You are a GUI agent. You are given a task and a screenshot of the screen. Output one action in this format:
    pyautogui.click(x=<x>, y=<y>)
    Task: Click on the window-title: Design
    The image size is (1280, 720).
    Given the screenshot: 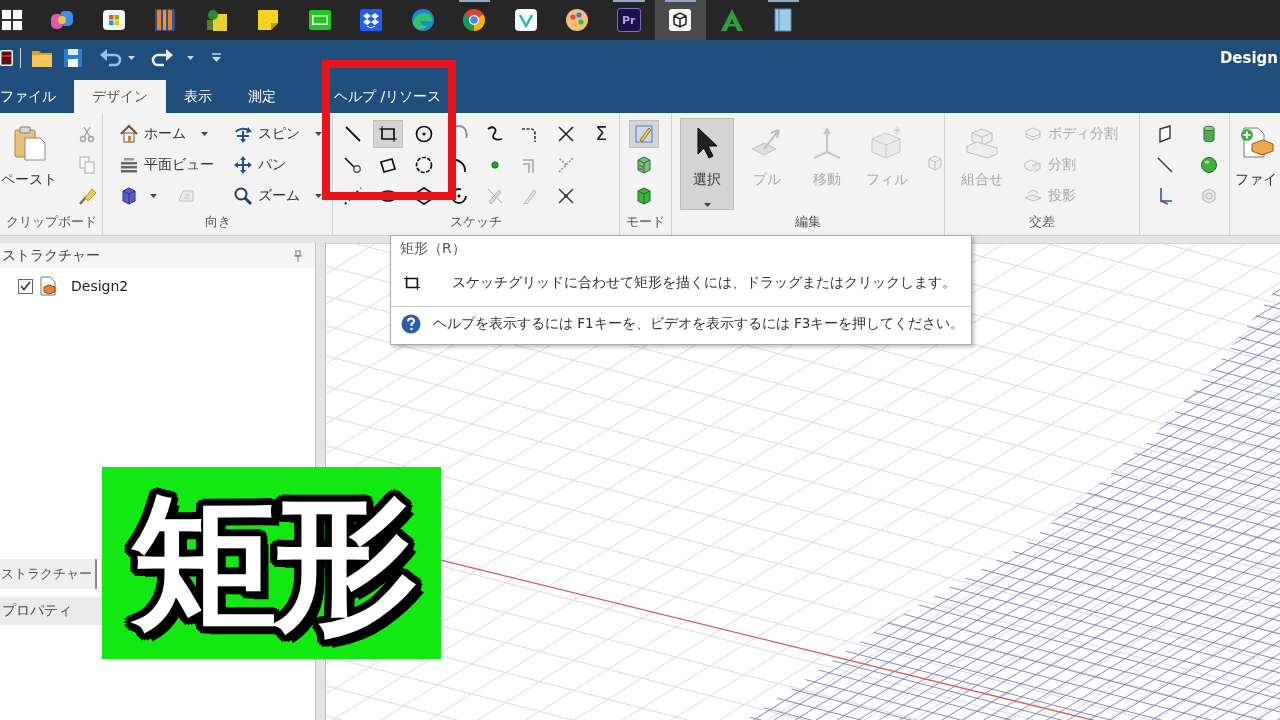 What is the action you would take?
    pyautogui.click(x=1249, y=57)
    